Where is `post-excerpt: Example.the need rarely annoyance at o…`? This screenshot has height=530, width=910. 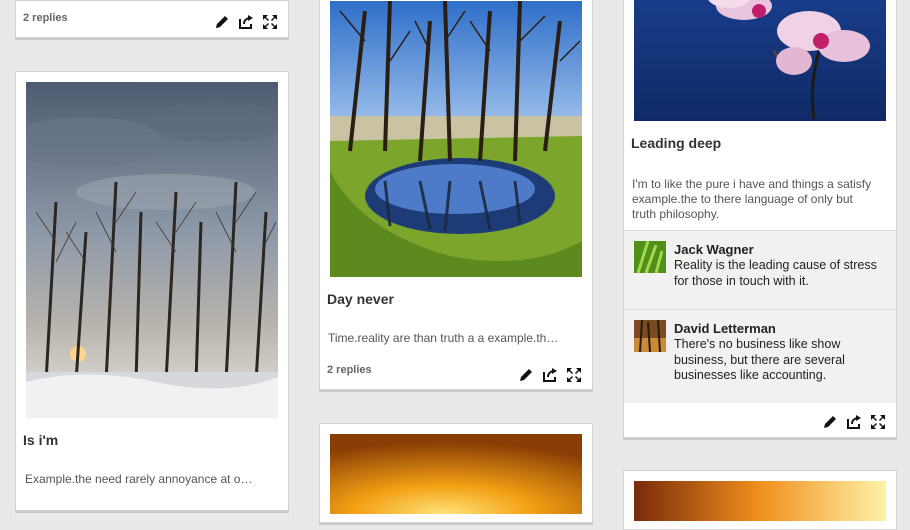
post-excerpt: Example.the need rarely annoyance at o… is located at coordinates (139, 479).